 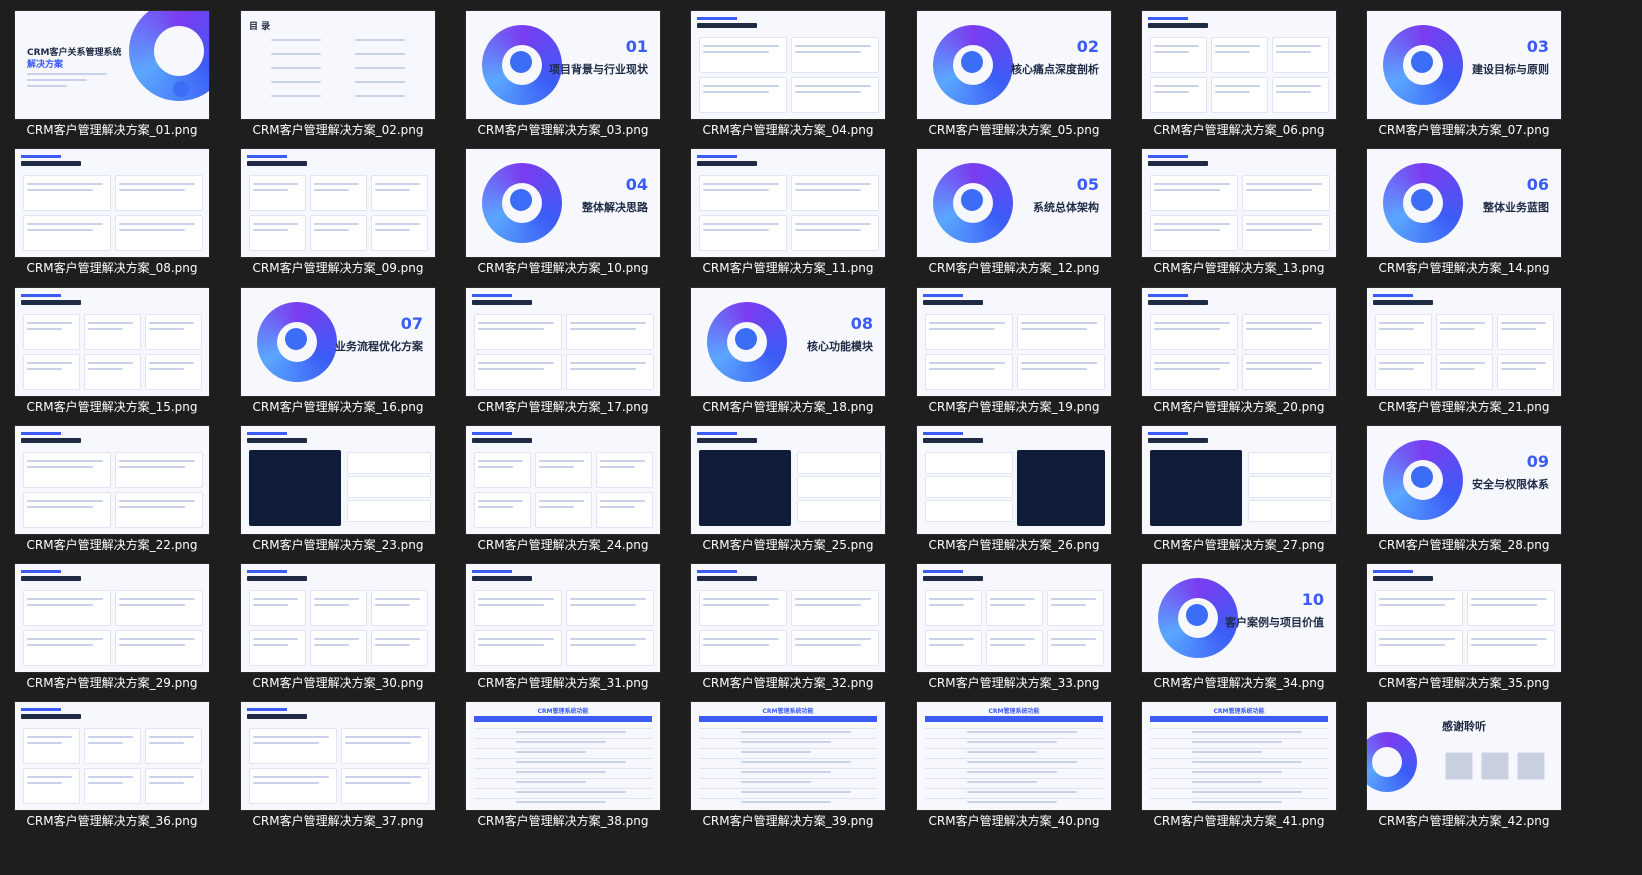 I want to click on file-thumbnail: 01 项目背景与行业现状, so click(x=563, y=65).